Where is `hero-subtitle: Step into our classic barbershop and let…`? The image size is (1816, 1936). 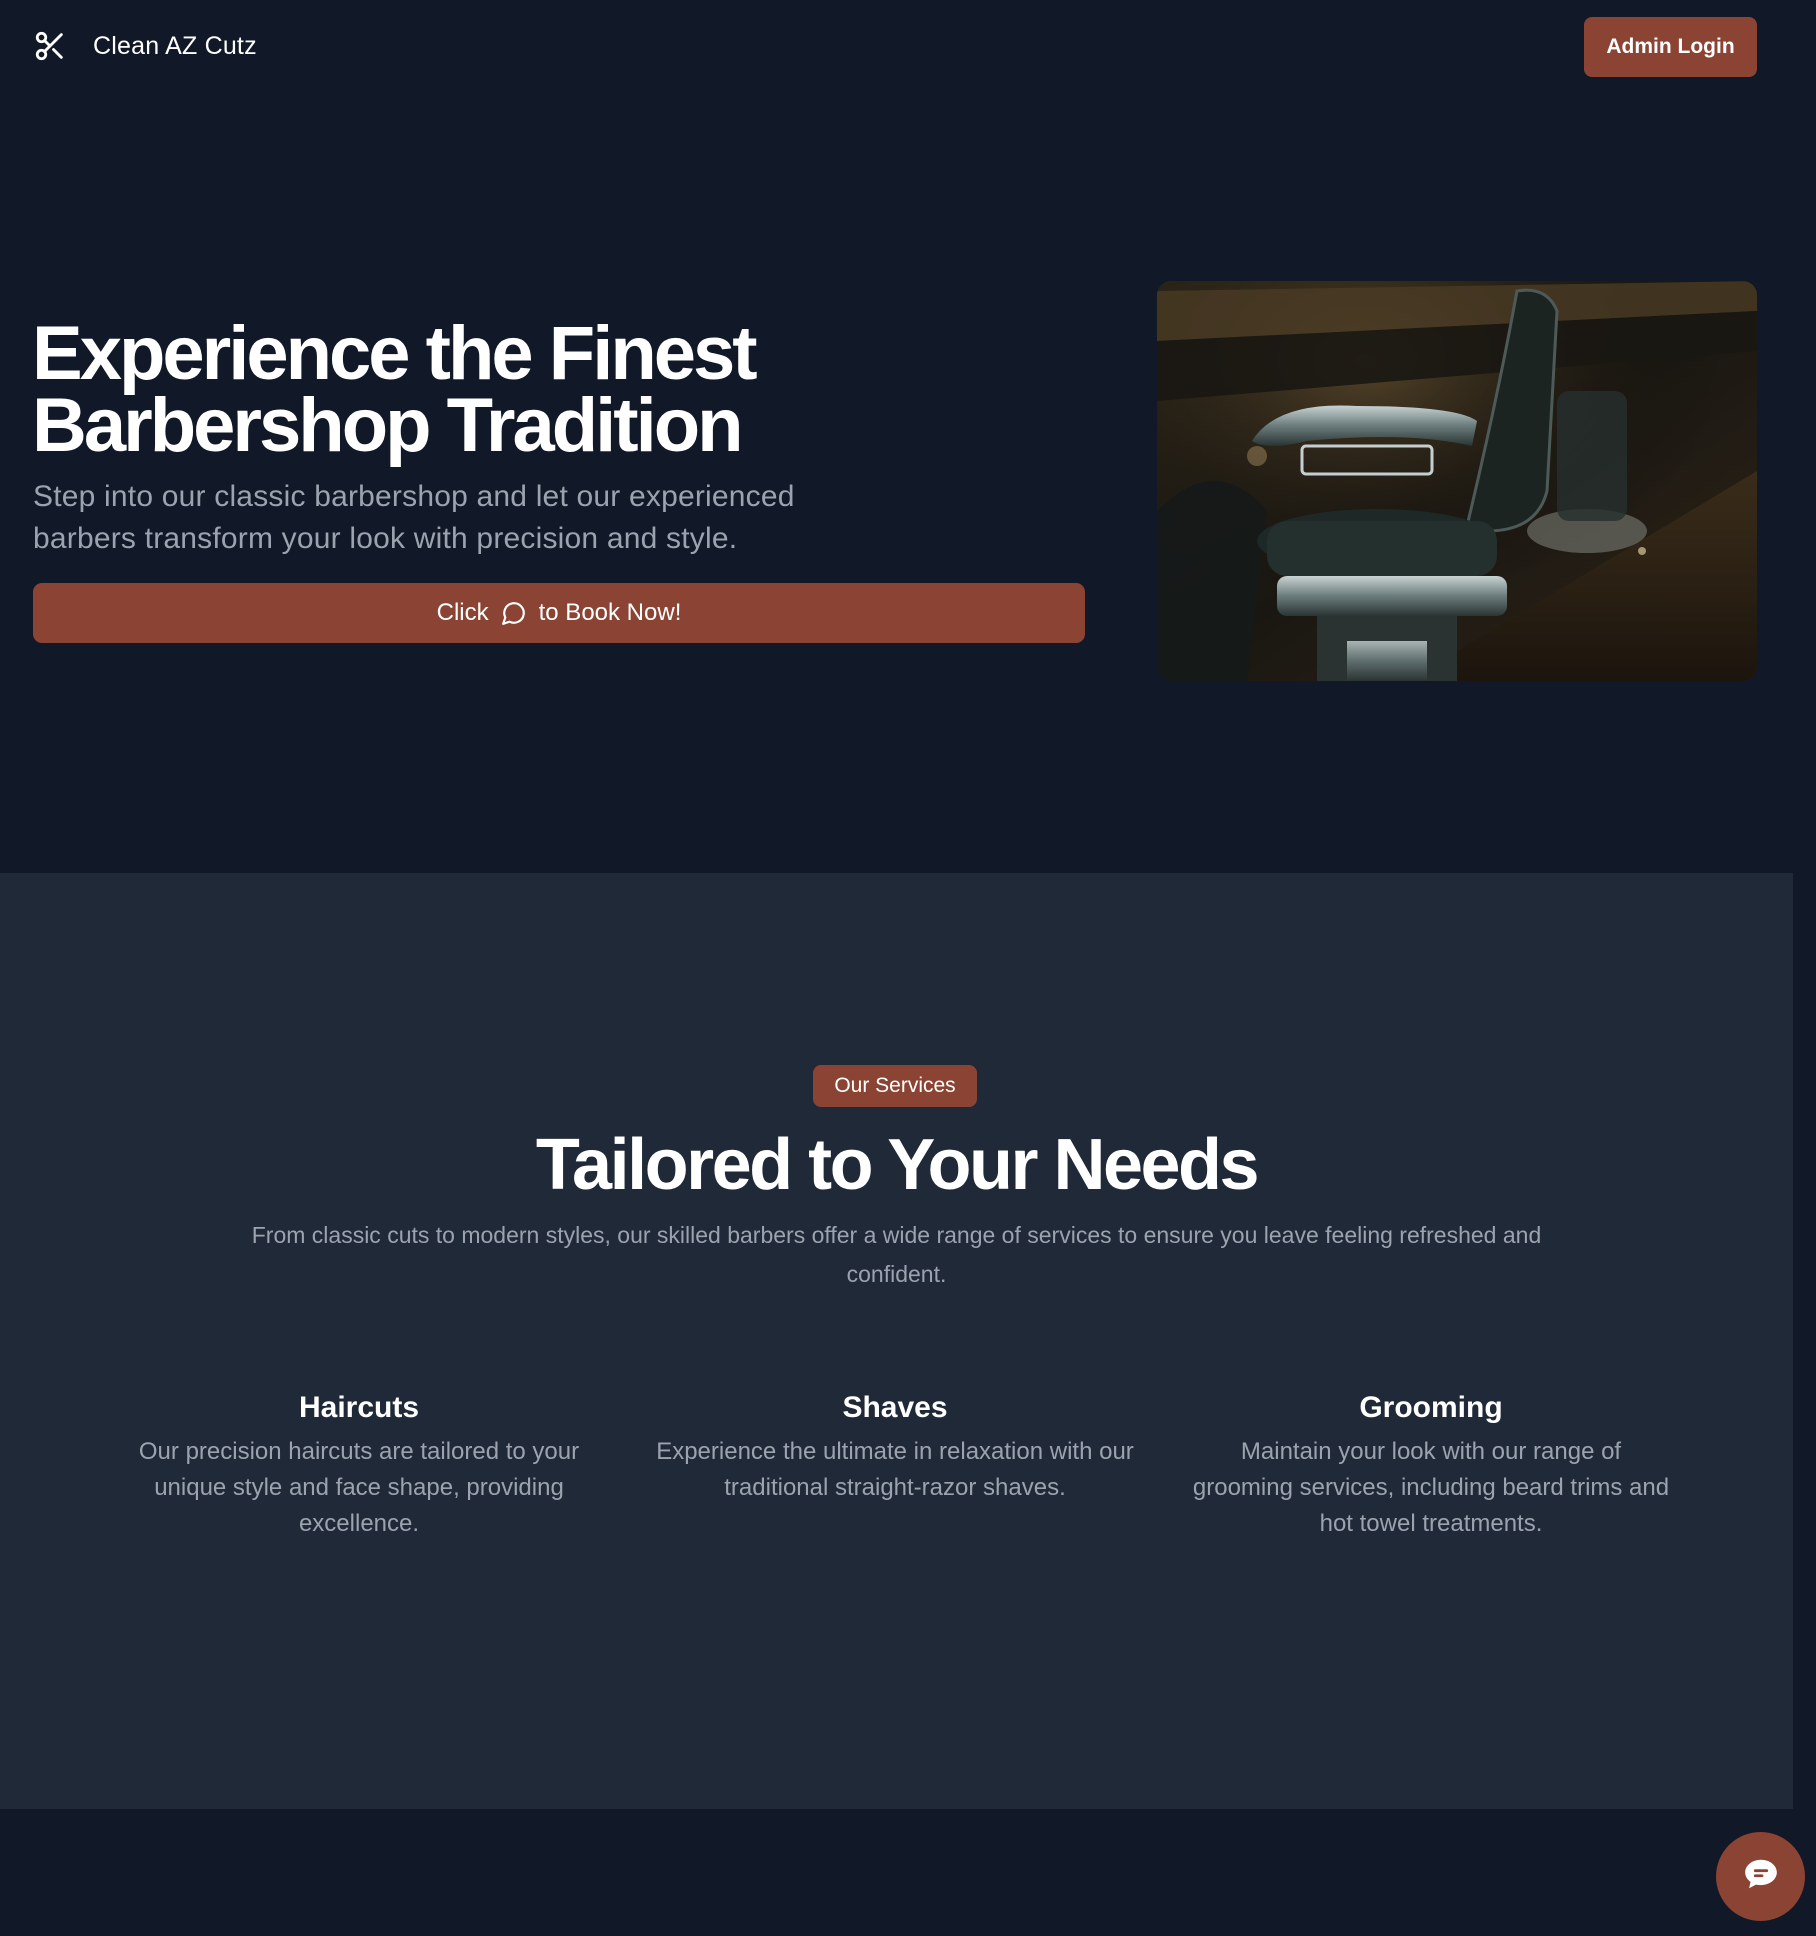 hero-subtitle: Step into our classic barbershop and let… is located at coordinates (414, 517).